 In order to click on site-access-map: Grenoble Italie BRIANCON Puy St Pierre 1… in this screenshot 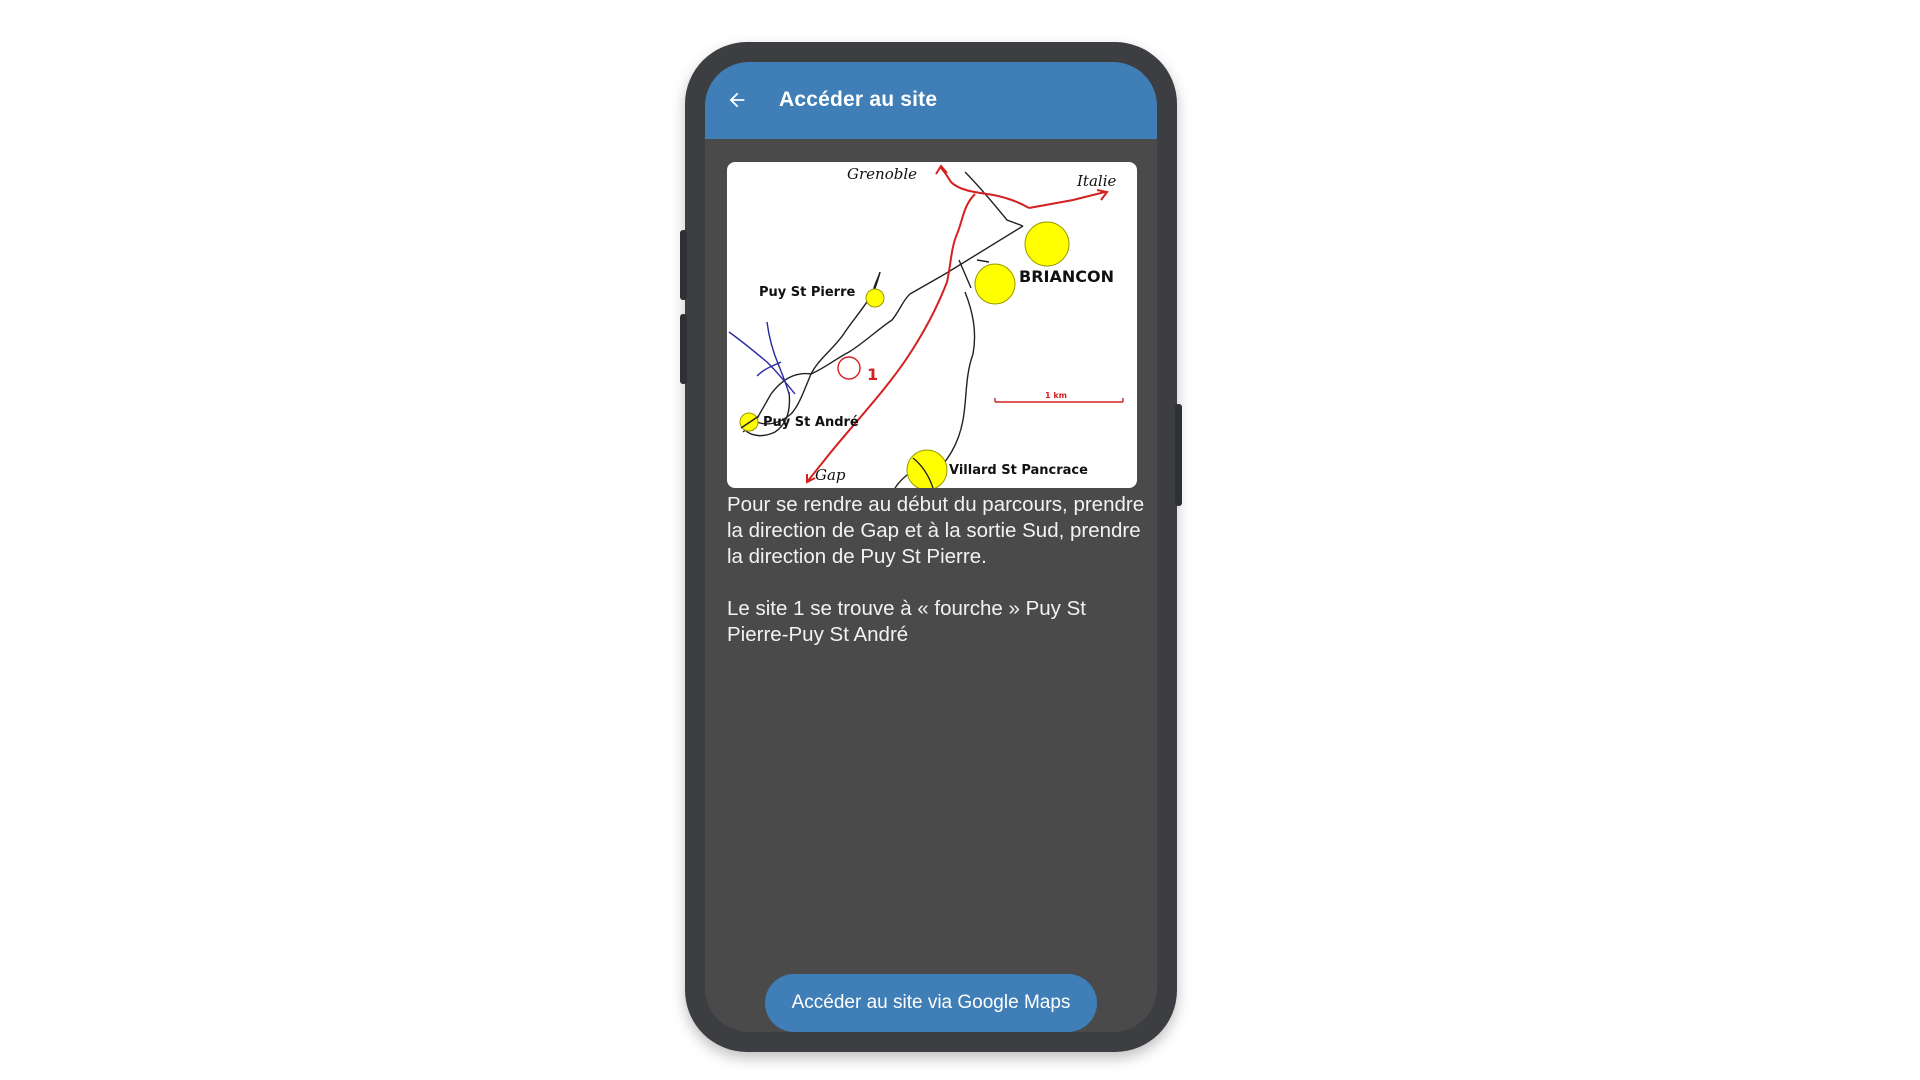, I will do `click(932, 325)`.